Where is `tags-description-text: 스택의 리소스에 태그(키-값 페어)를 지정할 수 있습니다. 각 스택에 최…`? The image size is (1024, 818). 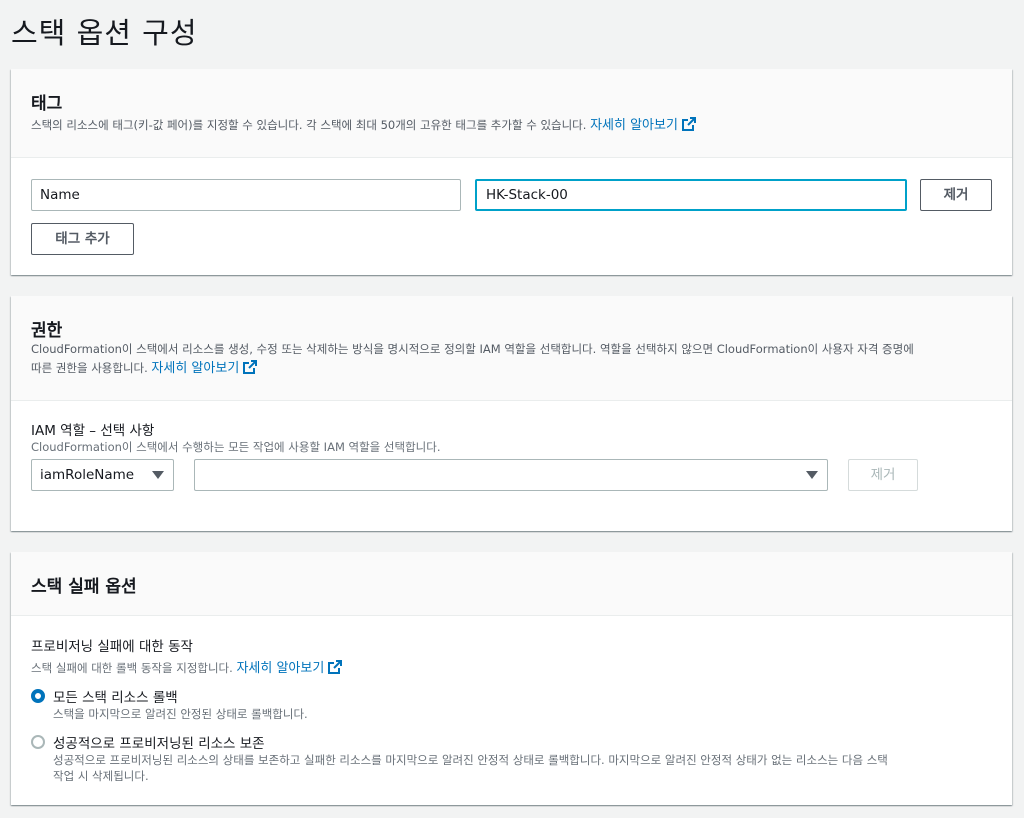 tags-description-text: 스택의 리소스에 태그(키-값 페어)를 지정할 수 있습니다. 각 스택에 최… is located at coordinates (309, 125).